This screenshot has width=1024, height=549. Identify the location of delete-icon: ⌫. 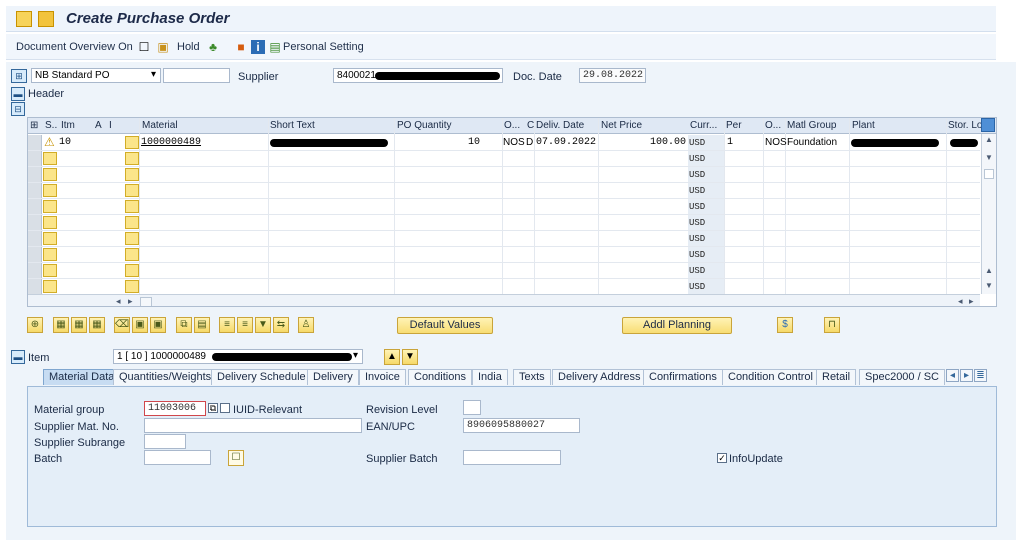
(122, 325).